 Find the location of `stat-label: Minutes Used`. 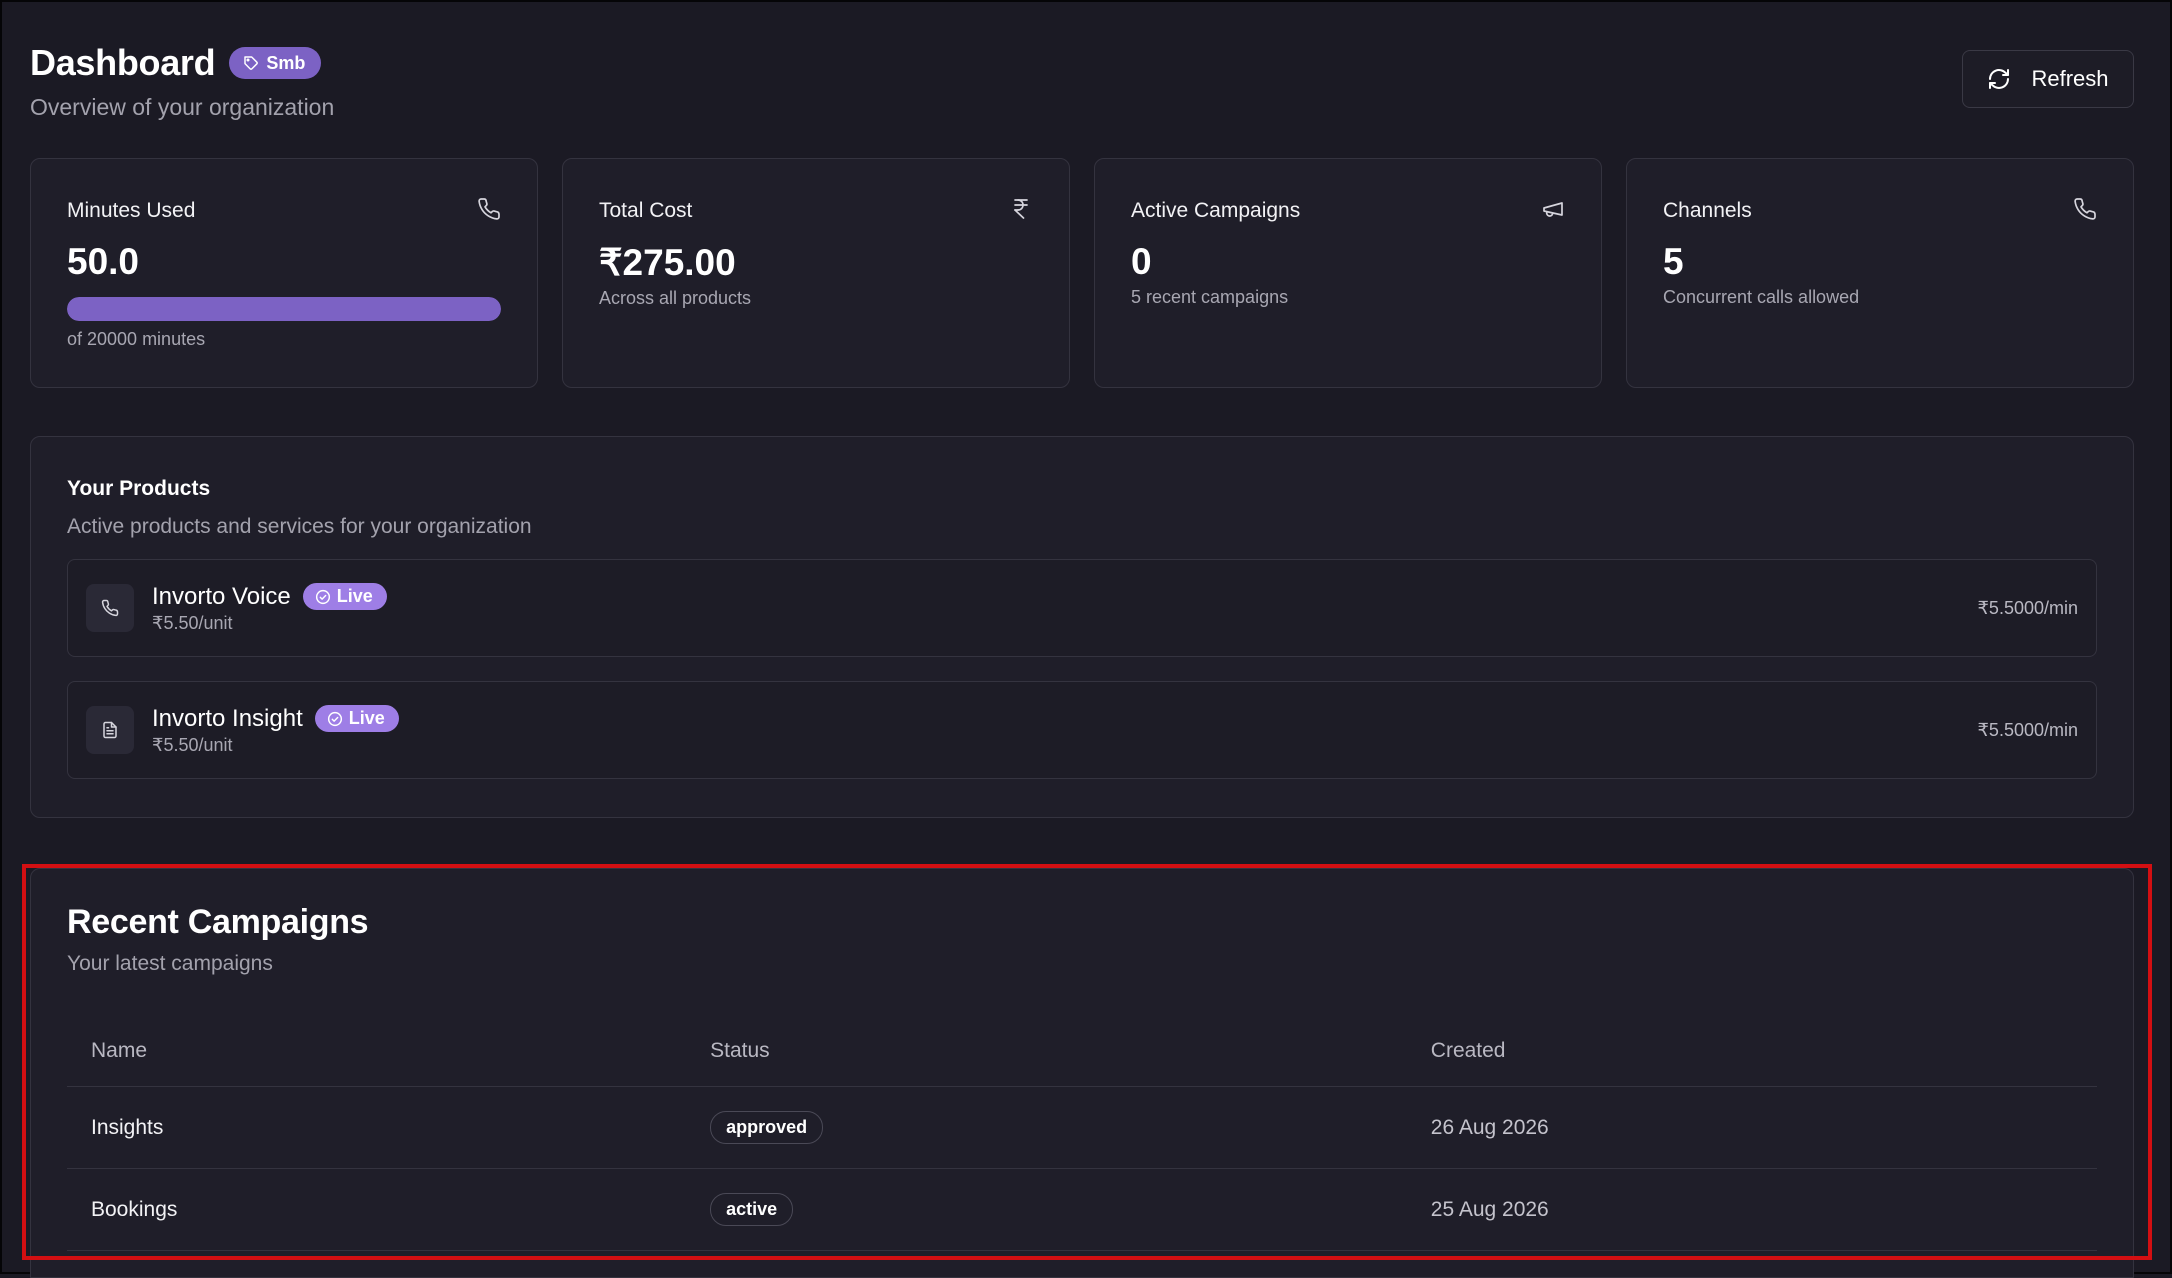

stat-label: Minutes Used is located at coordinates (131, 210).